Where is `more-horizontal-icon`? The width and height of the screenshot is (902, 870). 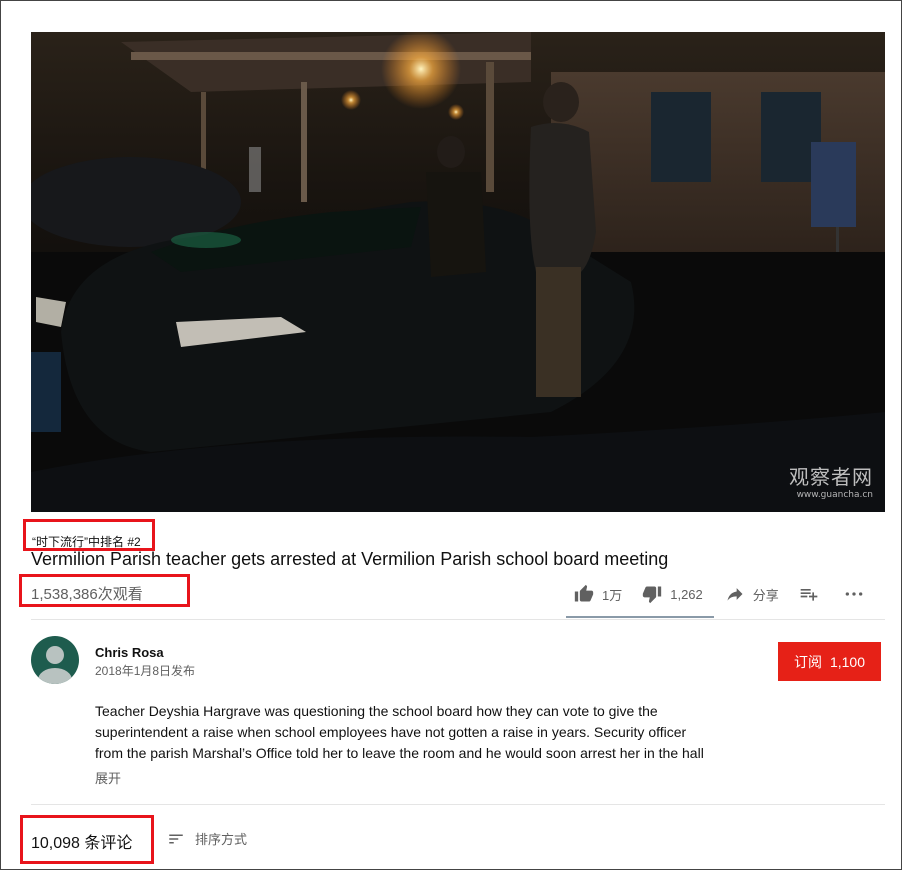
more-horizontal-icon is located at coordinates (854, 594).